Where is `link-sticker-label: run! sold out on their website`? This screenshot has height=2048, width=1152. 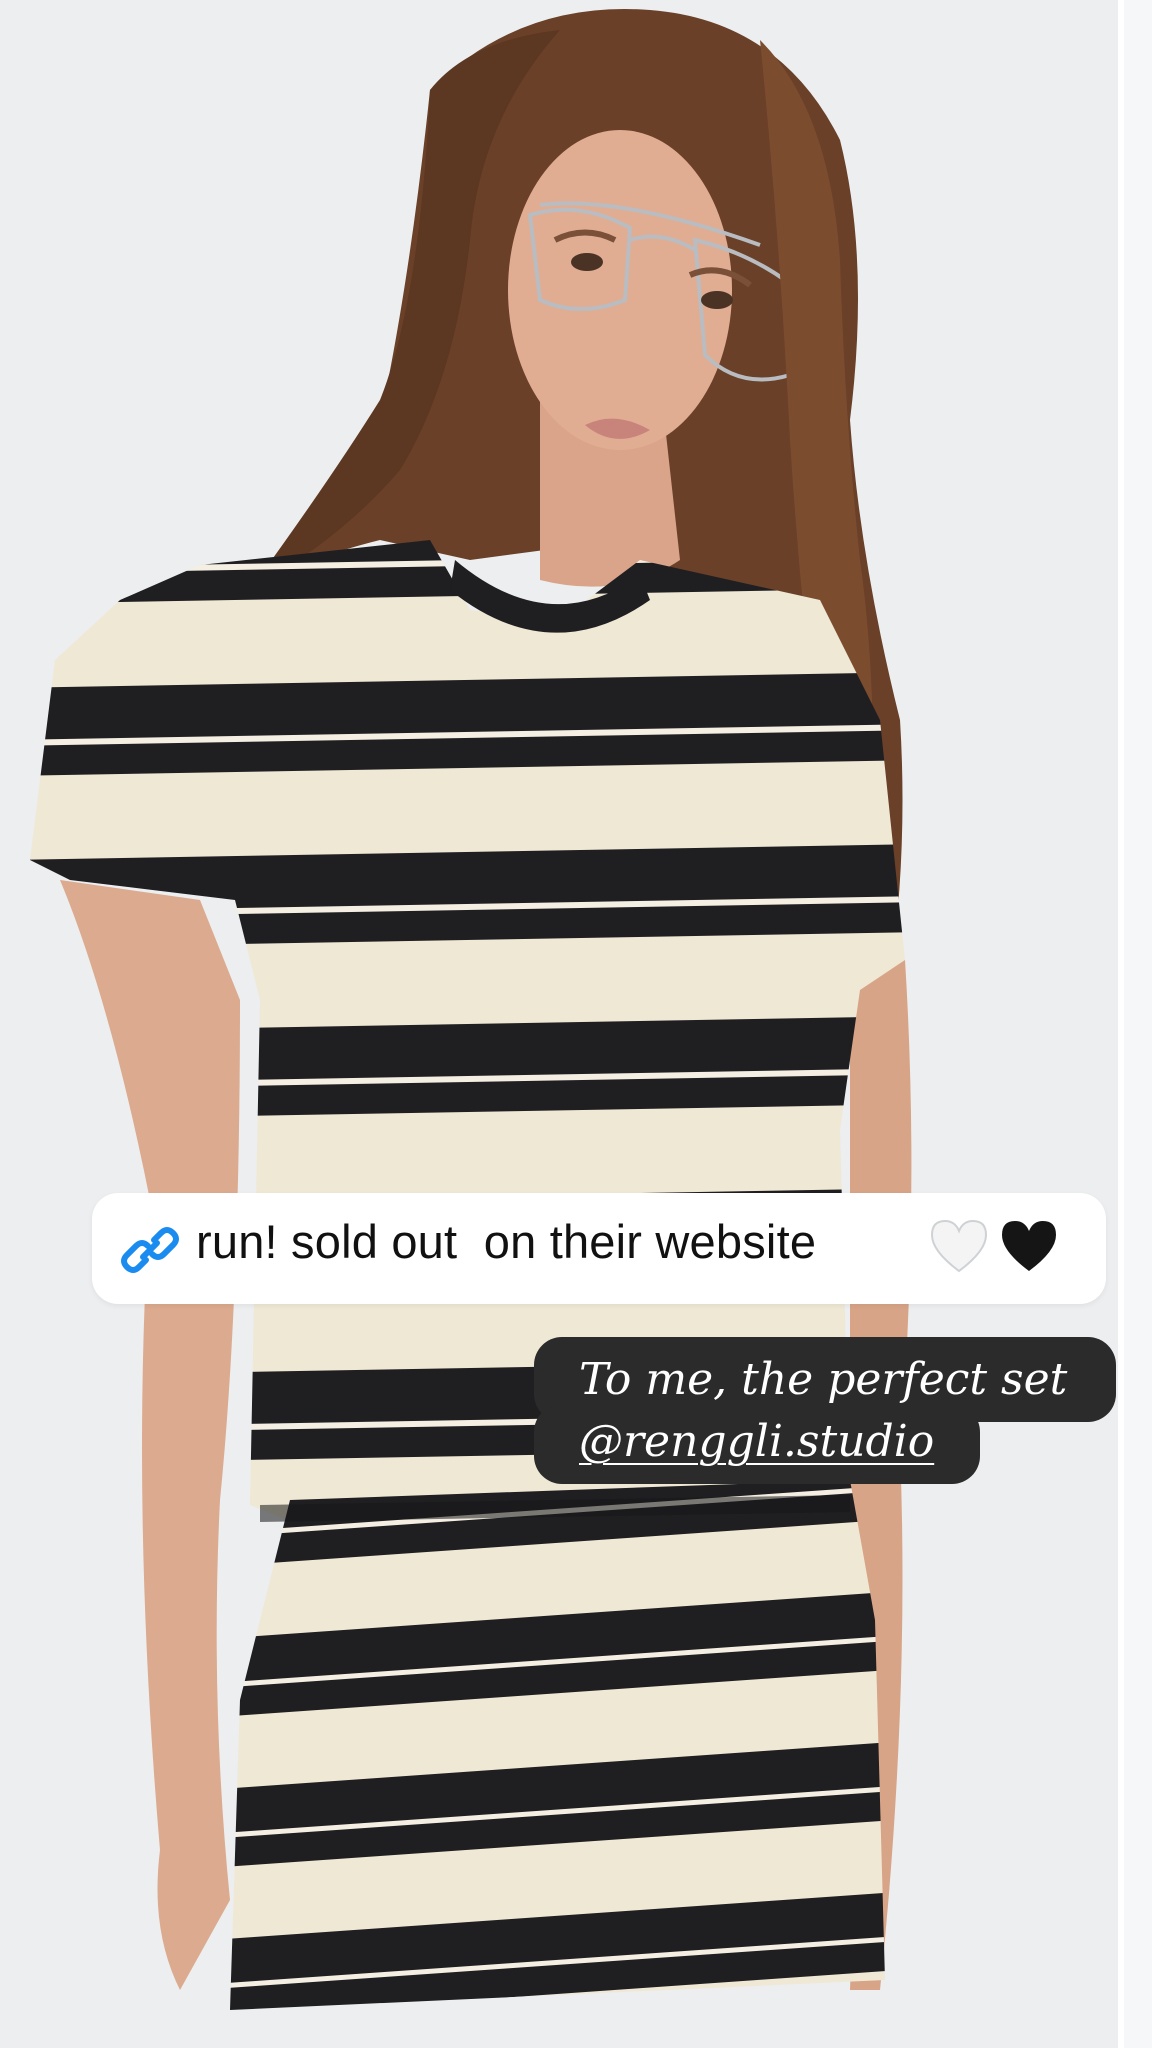
link-sticker-label: run! sold out on their website is located at coordinates (506, 1241).